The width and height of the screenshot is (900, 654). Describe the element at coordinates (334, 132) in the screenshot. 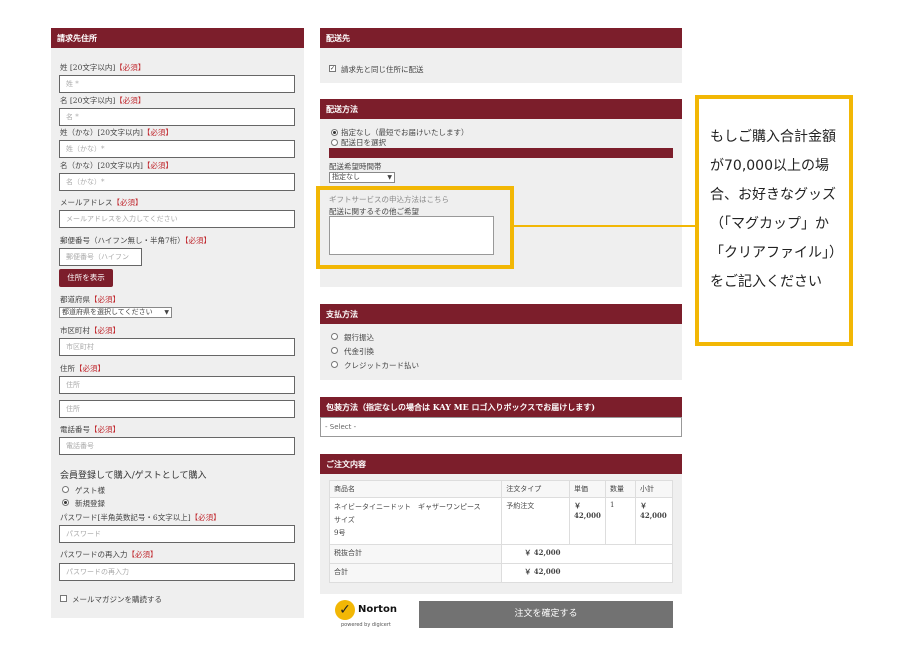

I see `delivery-none-radio` at that location.